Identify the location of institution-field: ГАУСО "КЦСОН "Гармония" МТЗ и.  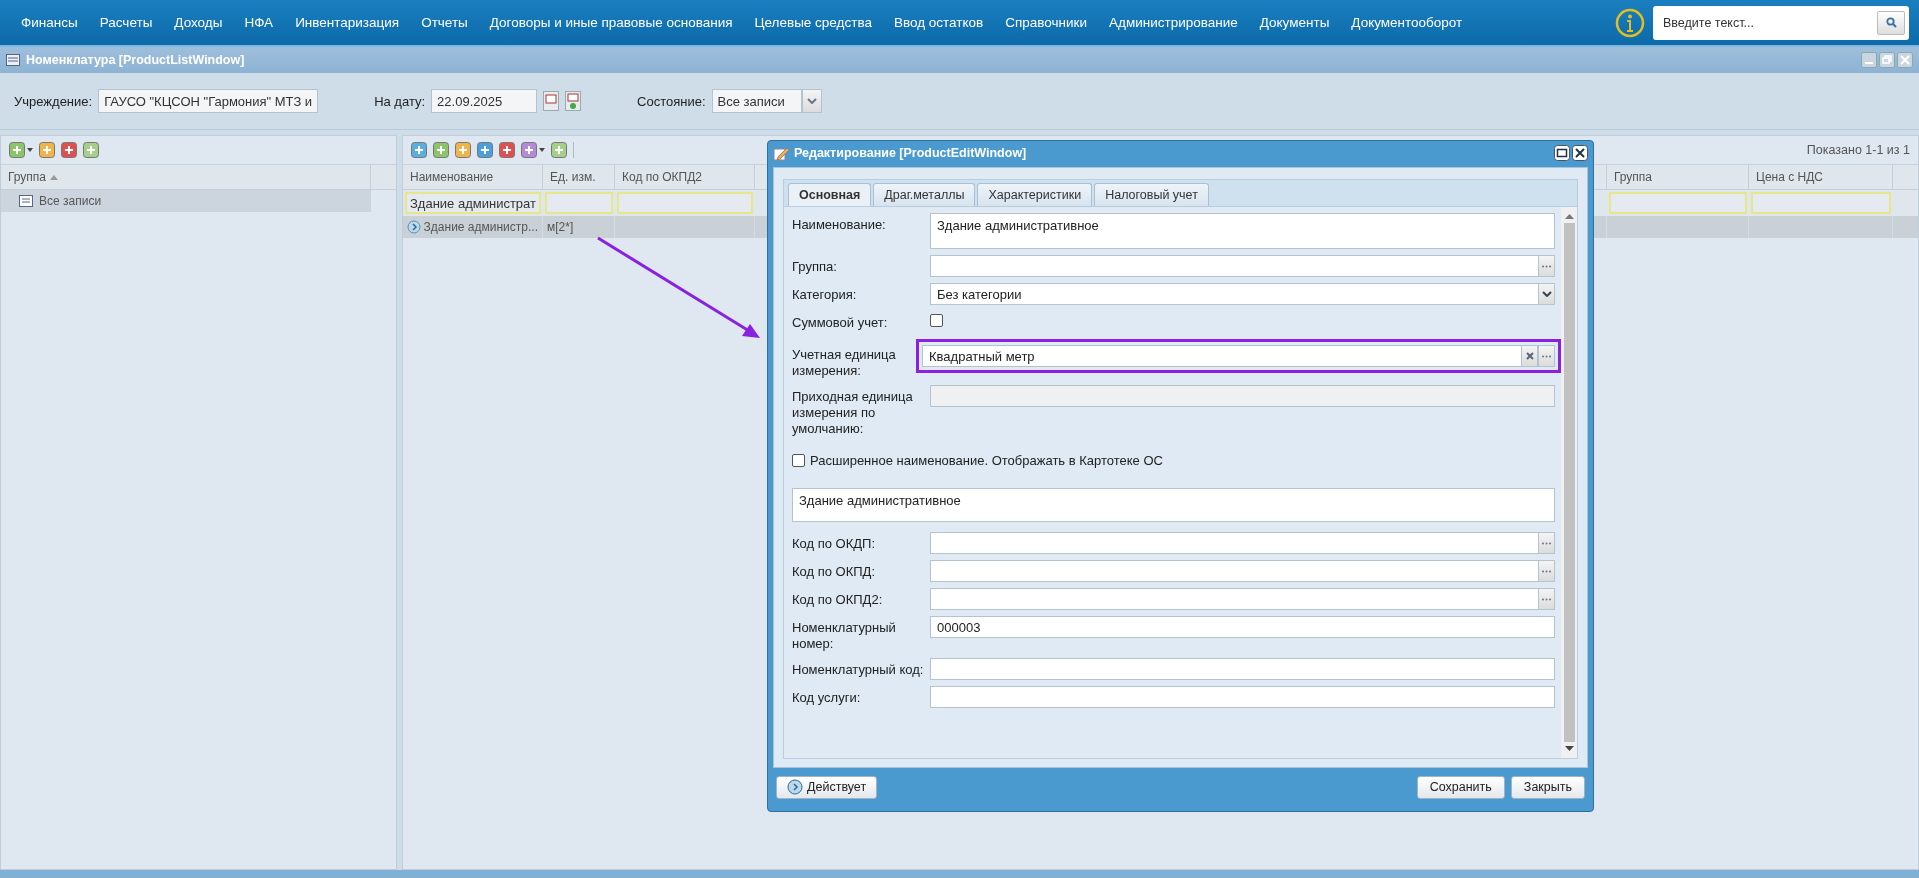
(208, 101).